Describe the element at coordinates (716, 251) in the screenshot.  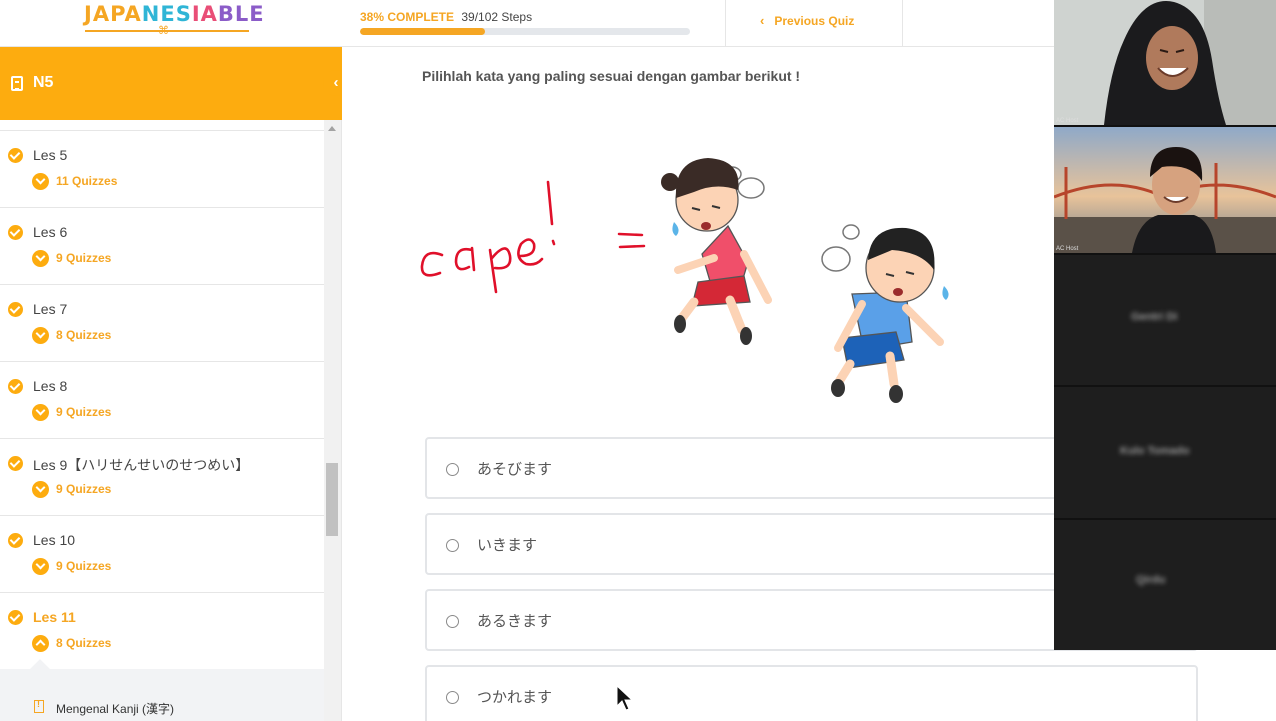
I see `tired-girl-illustration` at that location.